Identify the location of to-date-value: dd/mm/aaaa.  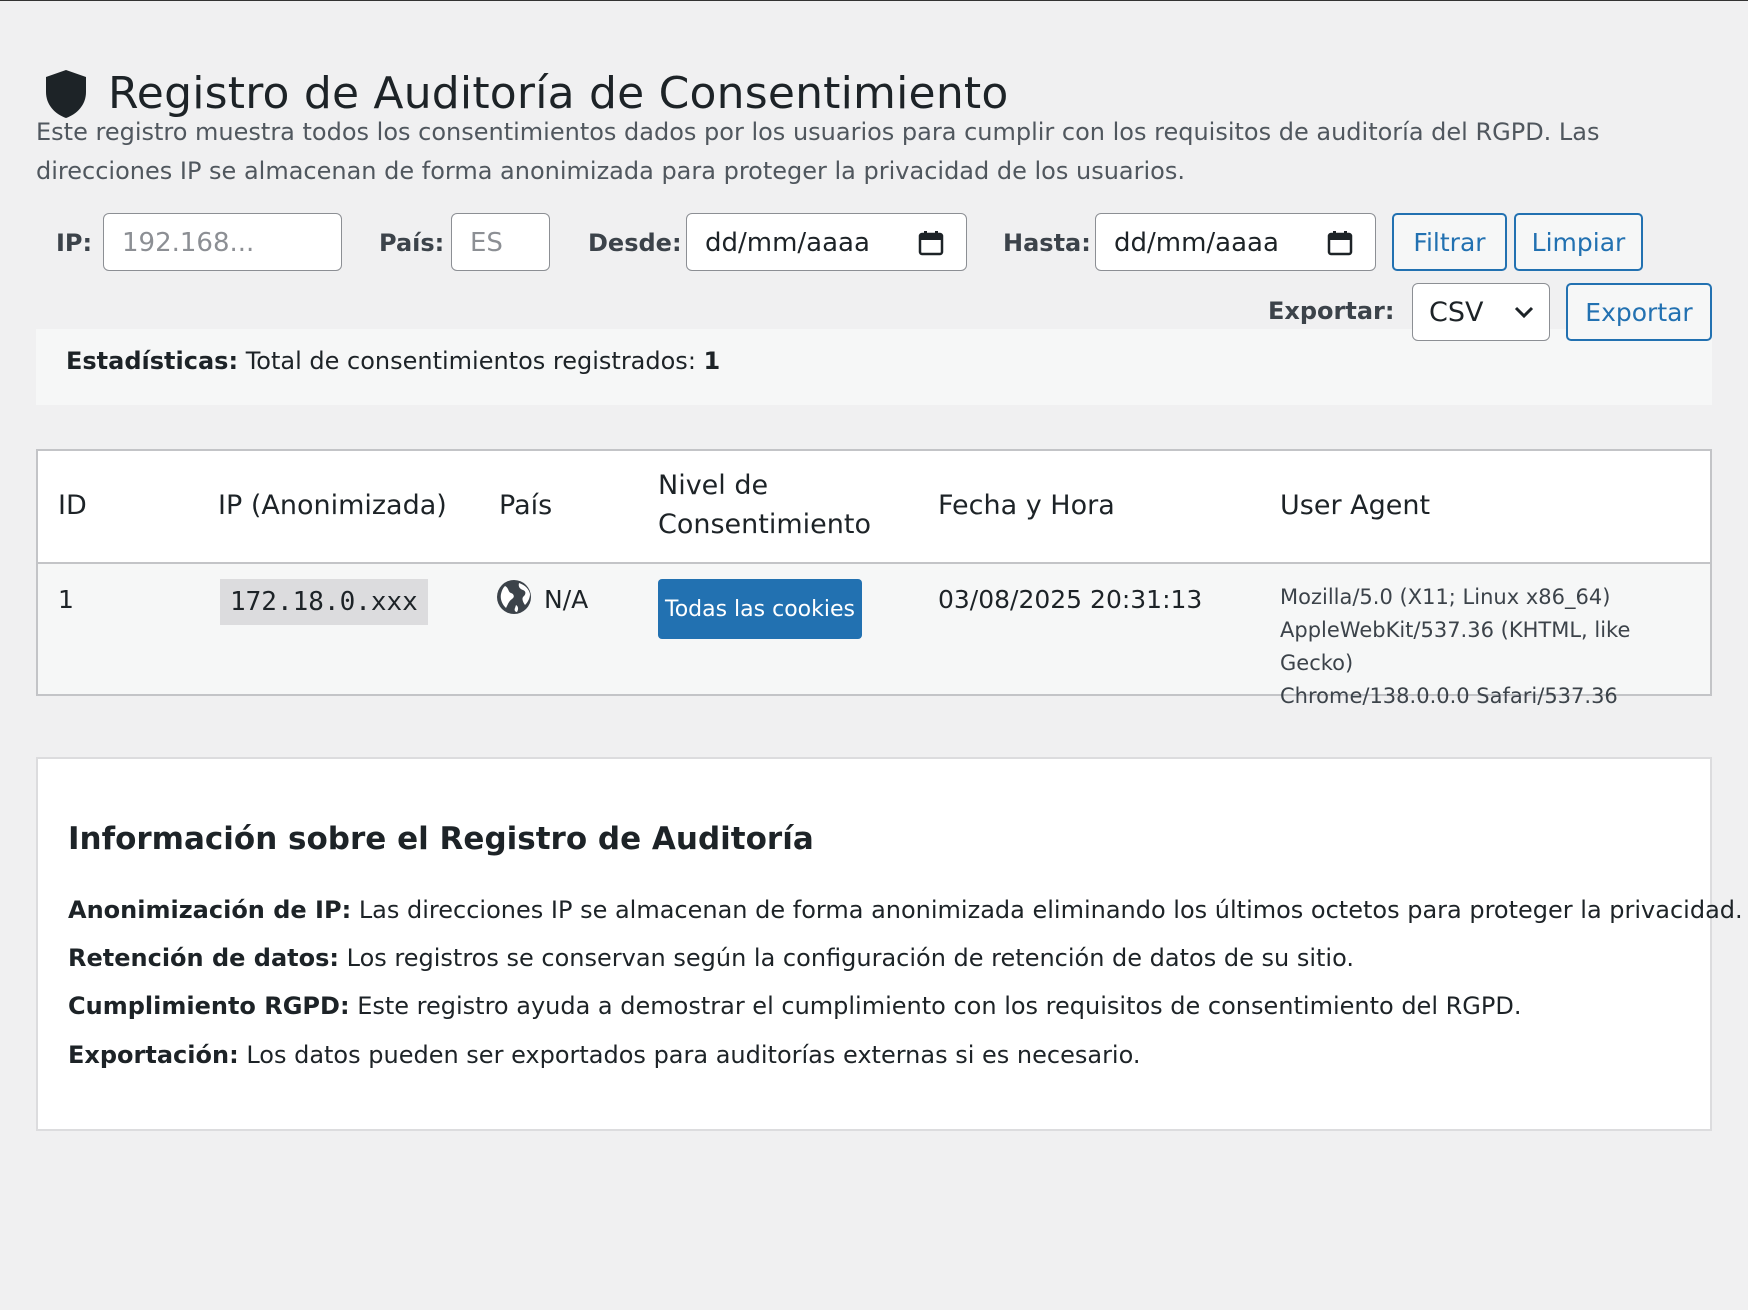
(1196, 243).